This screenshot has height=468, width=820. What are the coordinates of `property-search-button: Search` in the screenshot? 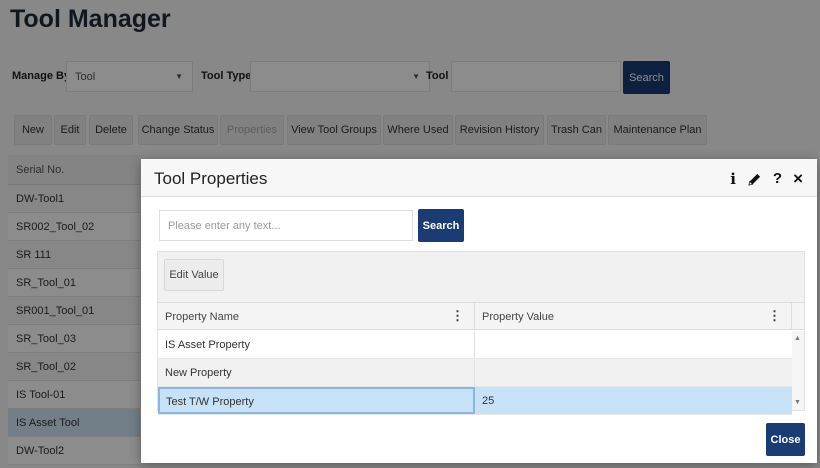 It's located at (441, 225).